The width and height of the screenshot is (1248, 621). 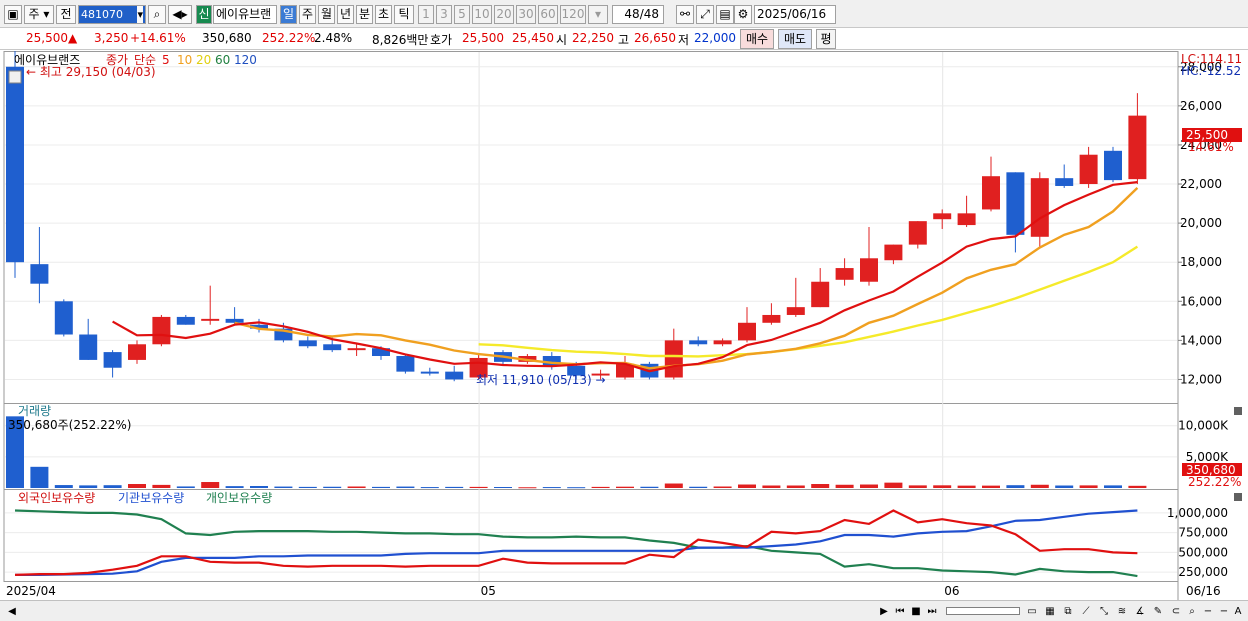 I want to click on period-day-button: 일, so click(x=288, y=14).